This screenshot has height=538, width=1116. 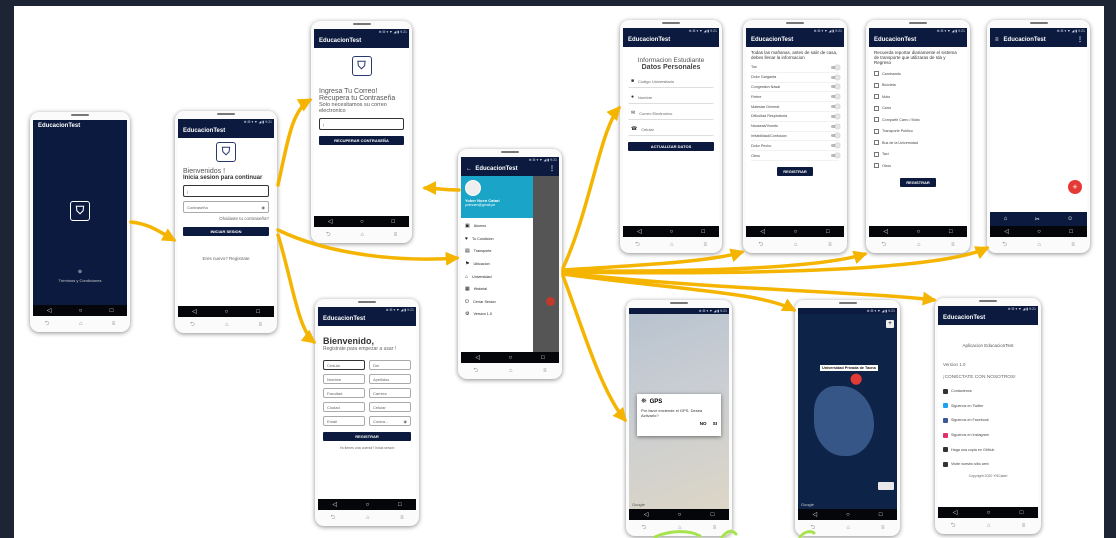 I want to click on about-link: Visite nuestro sitio web, so click(x=988, y=464).